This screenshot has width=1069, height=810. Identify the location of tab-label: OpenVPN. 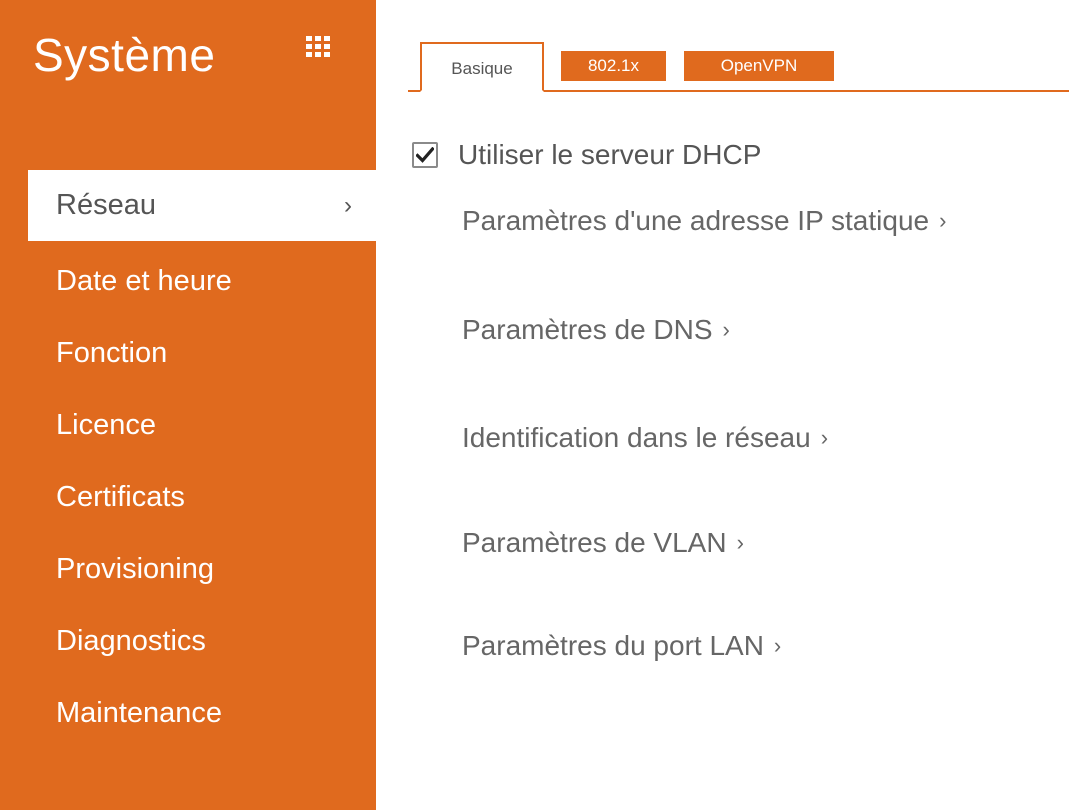
(759, 65).